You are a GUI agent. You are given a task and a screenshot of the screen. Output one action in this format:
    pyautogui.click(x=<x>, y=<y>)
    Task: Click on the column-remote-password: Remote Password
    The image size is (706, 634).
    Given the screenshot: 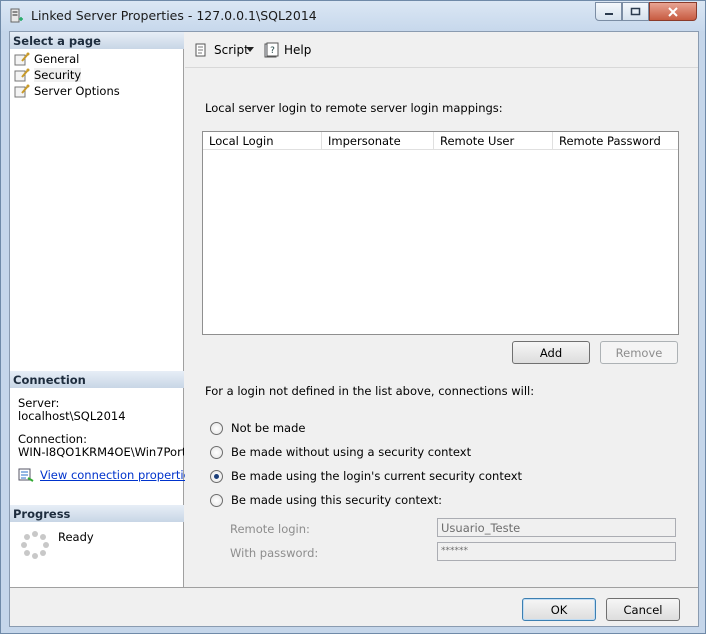 What is the action you would take?
    pyautogui.click(x=615, y=141)
    